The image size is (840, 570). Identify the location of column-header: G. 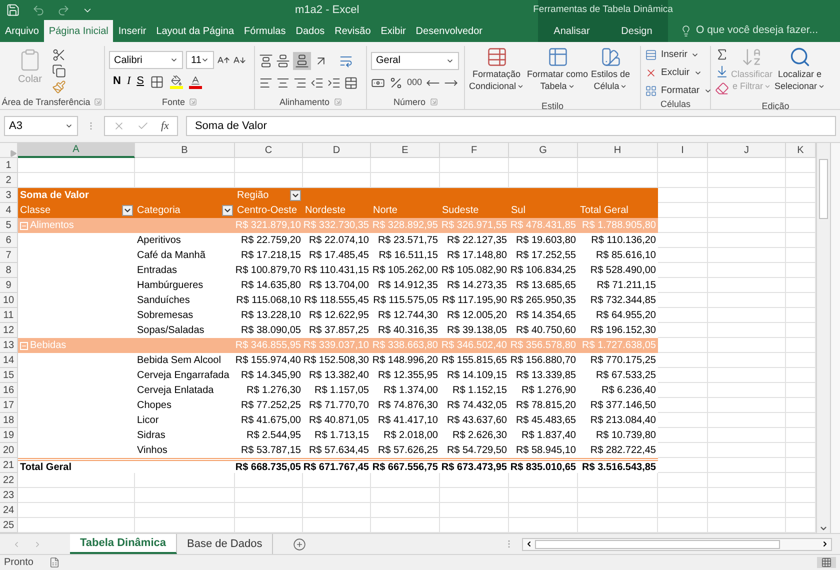
(543, 150).